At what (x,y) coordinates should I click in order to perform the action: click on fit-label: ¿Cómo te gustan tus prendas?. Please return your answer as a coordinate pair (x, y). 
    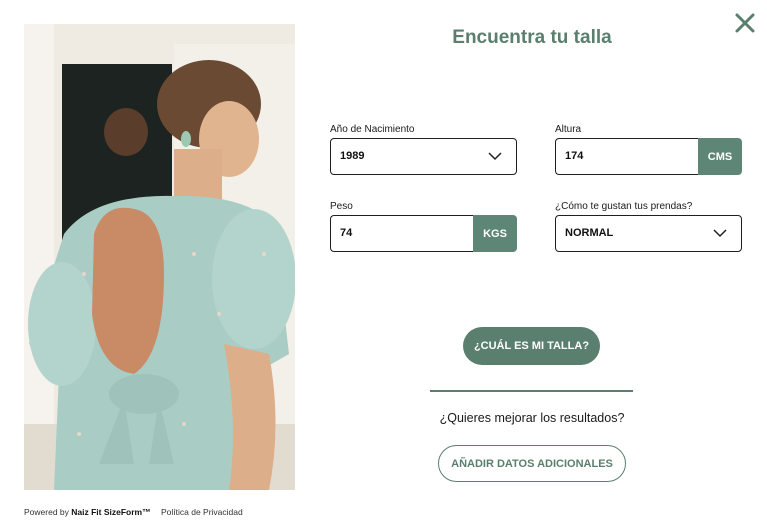
    Looking at the image, I should click on (624, 206).